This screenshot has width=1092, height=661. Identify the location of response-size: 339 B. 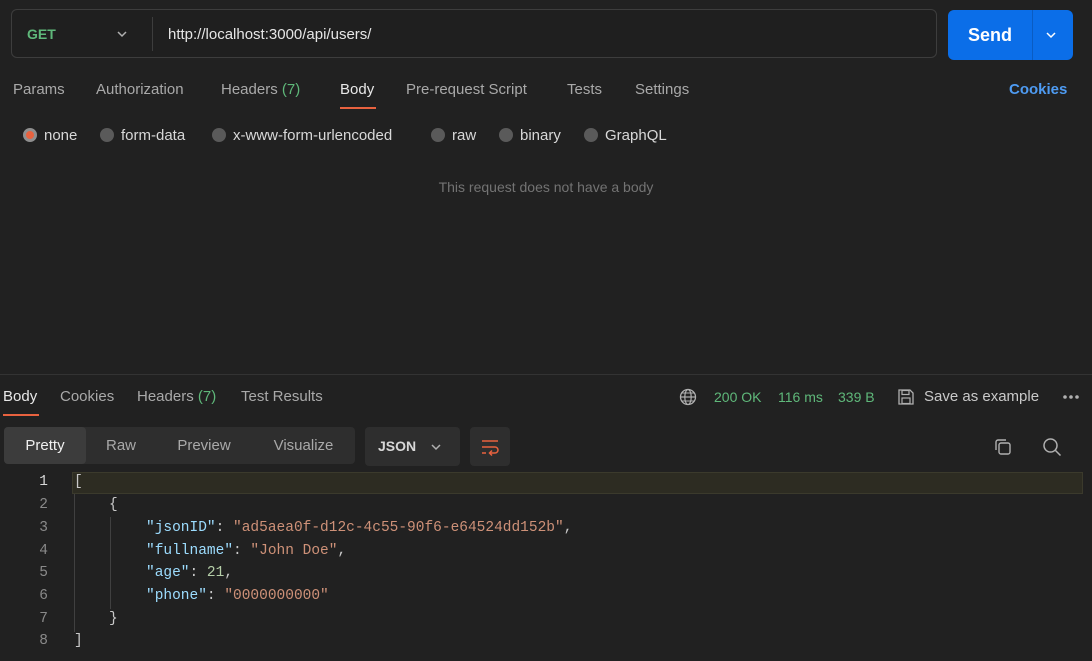
(856, 397).